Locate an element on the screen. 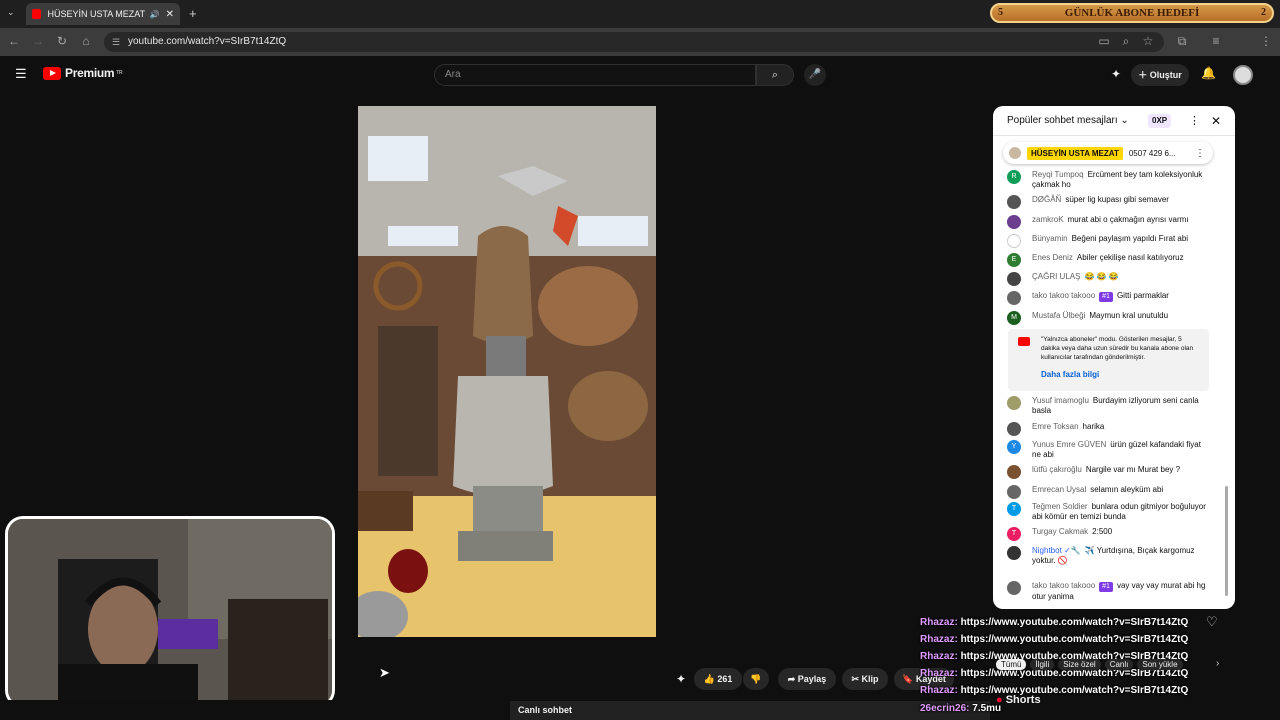 The width and height of the screenshot is (1280, 720). chat-author: Reyqi Tumpoq is located at coordinates (1058, 174).